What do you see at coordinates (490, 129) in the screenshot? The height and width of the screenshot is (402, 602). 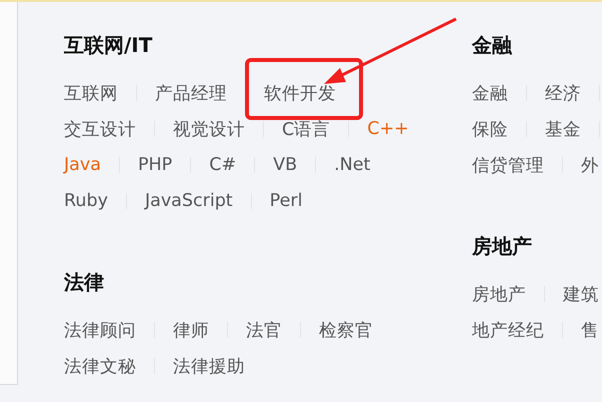 I see `category-link: 保险` at bounding box center [490, 129].